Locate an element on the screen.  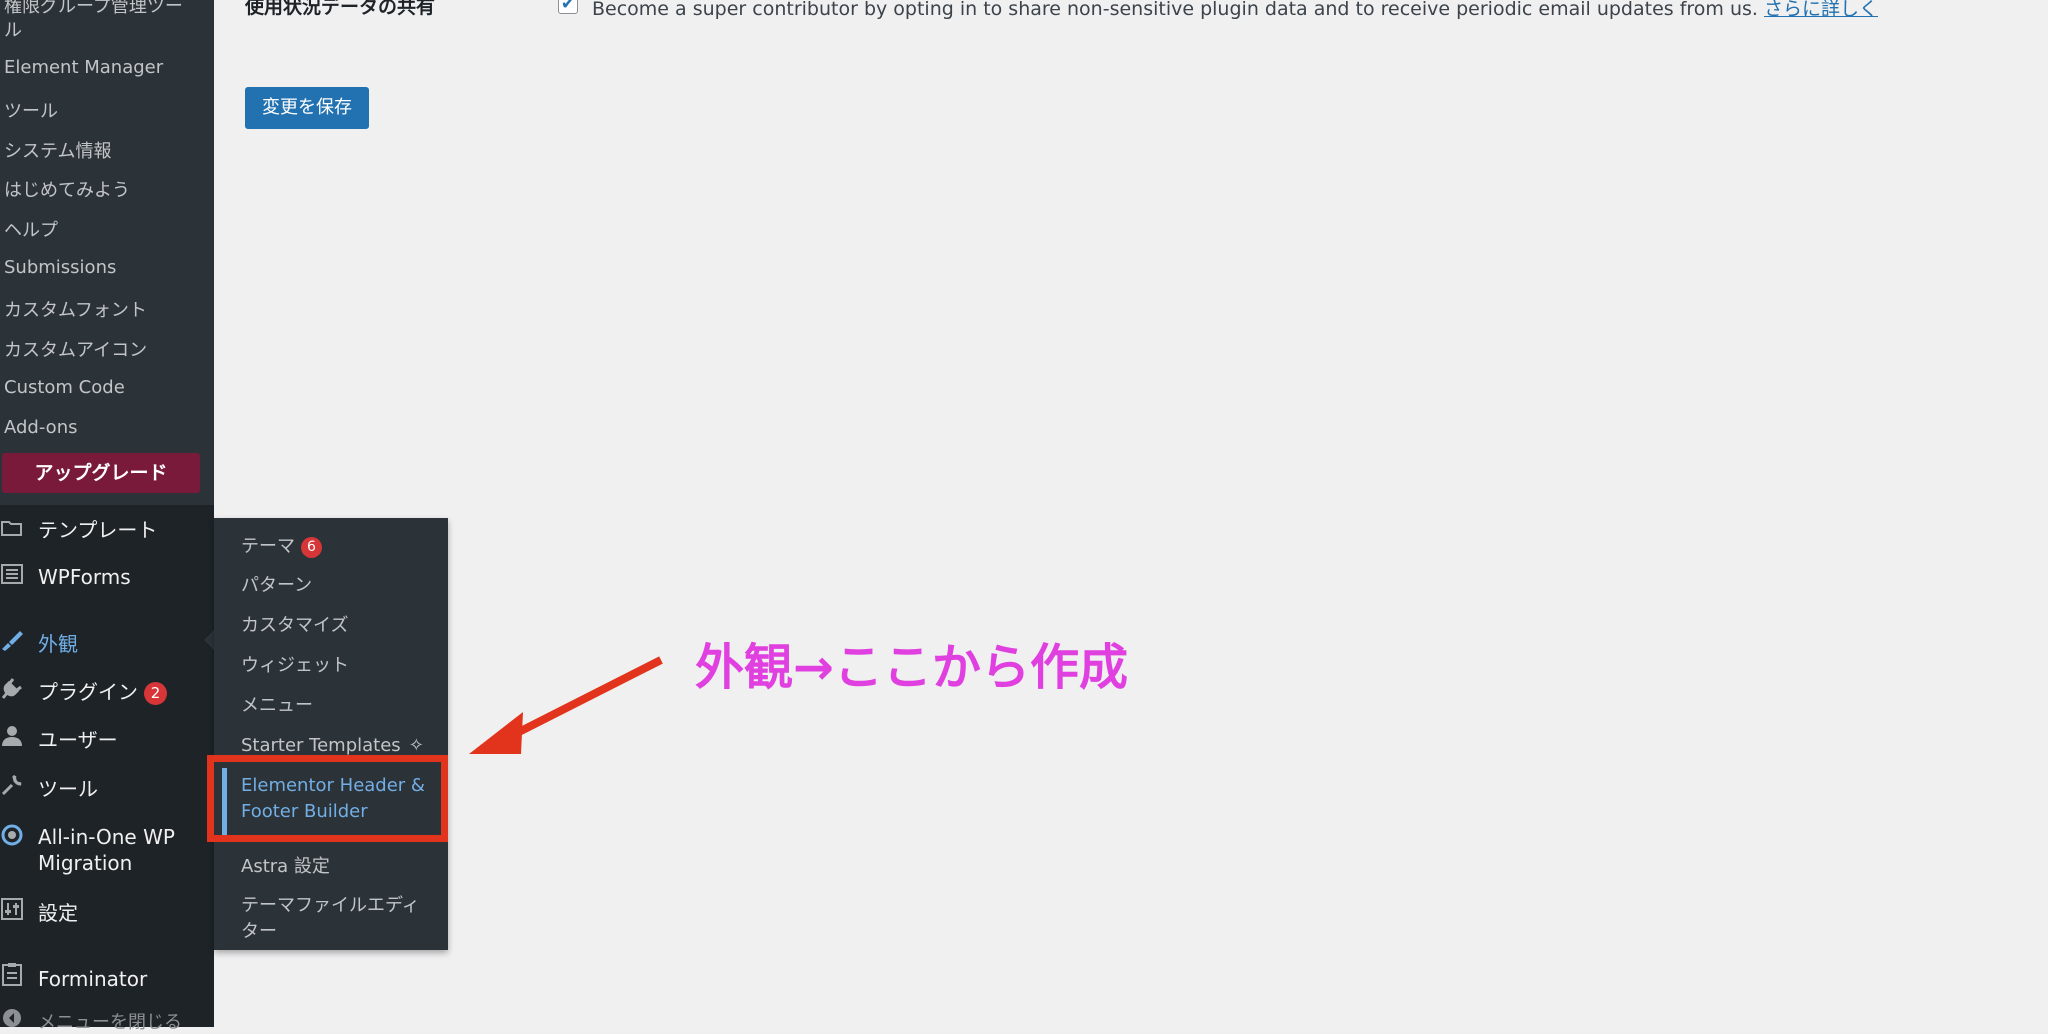
setting-label: 使用状況データの共有 is located at coordinates (340, 9).